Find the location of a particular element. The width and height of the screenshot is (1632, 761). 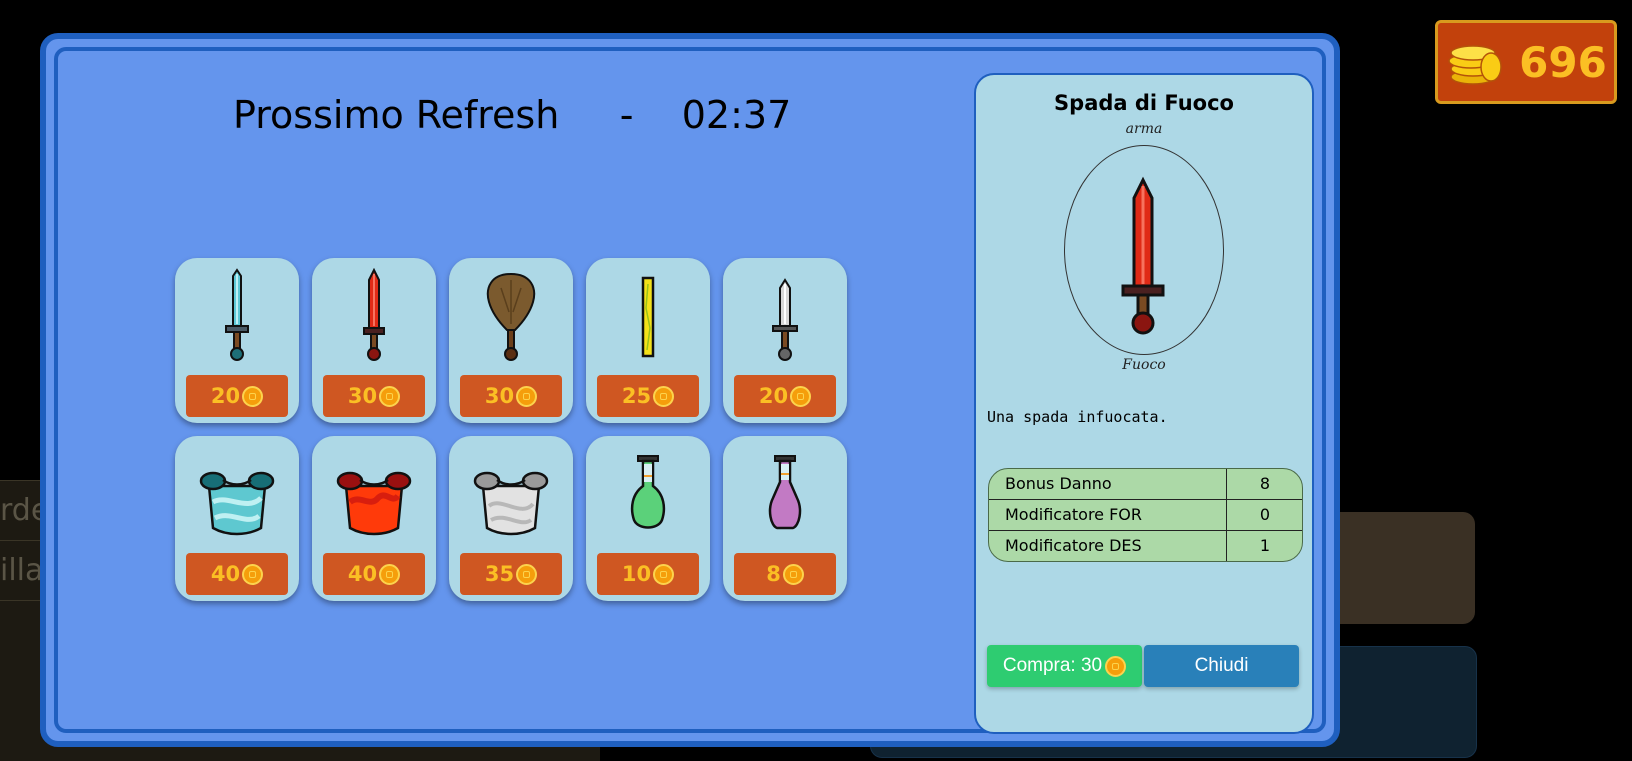

refresh-timer: Prossimo Refresh - 02:37 is located at coordinates (533, 123).